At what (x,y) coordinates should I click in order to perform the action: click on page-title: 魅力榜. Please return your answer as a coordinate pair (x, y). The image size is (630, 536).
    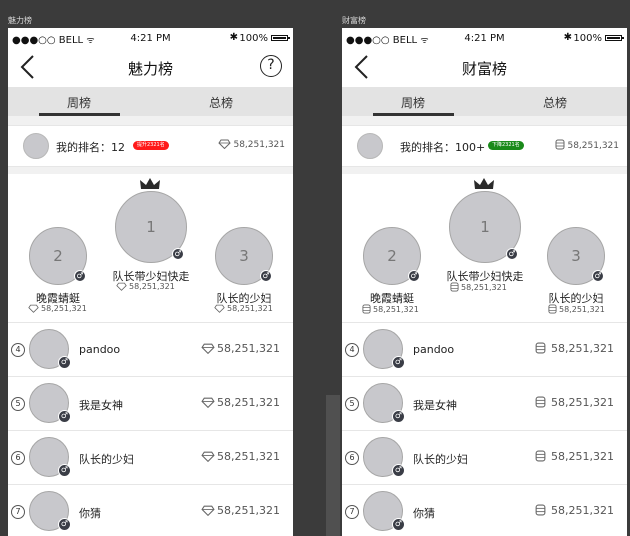
    Looking at the image, I should click on (150, 69).